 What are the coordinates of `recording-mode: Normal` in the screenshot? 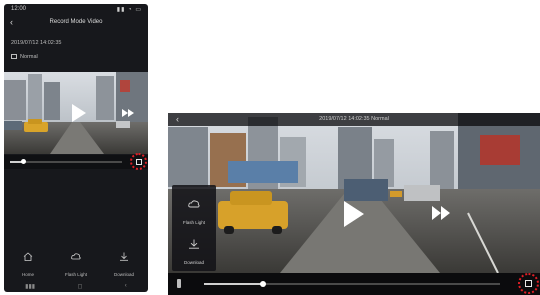 It's located at (24, 57).